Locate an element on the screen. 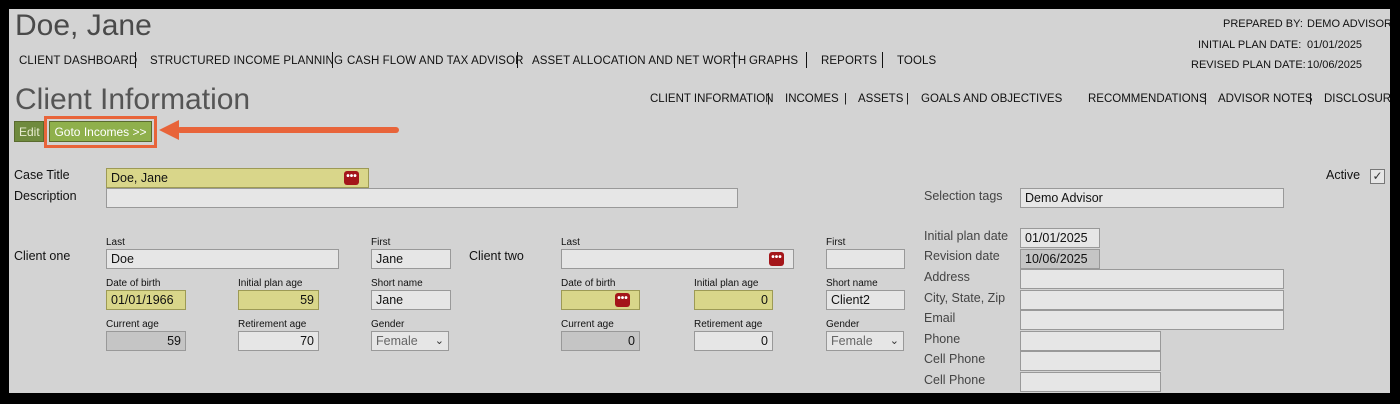  client-two-initial-plan-age-input: 0 is located at coordinates (733, 300).